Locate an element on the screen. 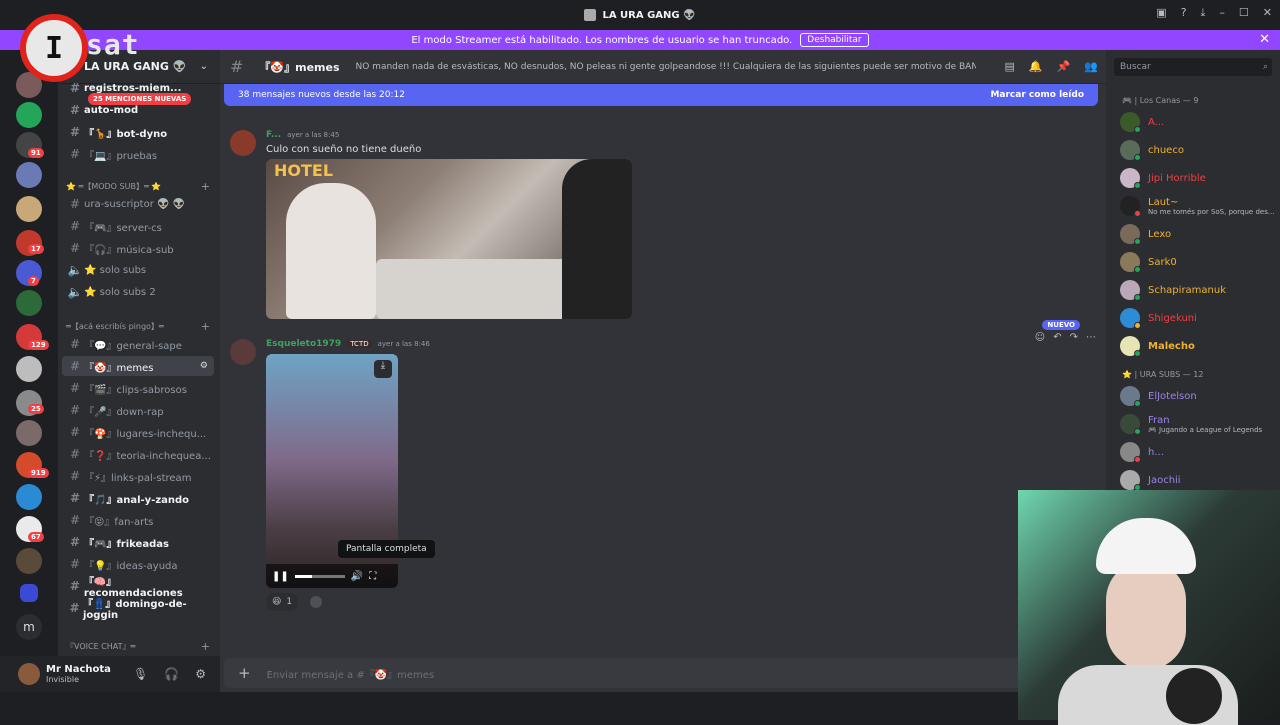 The height and width of the screenshot is (725, 1280). mark-as-read-button: Marcar como leído is located at coordinates (1037, 95).